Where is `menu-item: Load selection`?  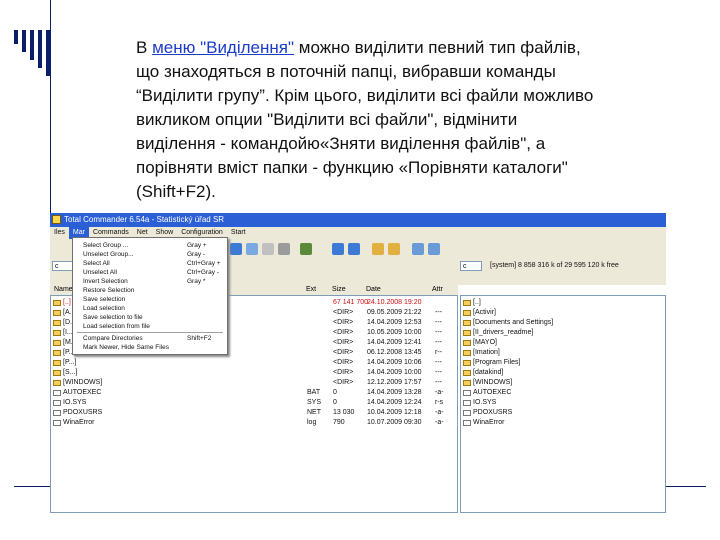 menu-item: Load selection is located at coordinates (104, 308).